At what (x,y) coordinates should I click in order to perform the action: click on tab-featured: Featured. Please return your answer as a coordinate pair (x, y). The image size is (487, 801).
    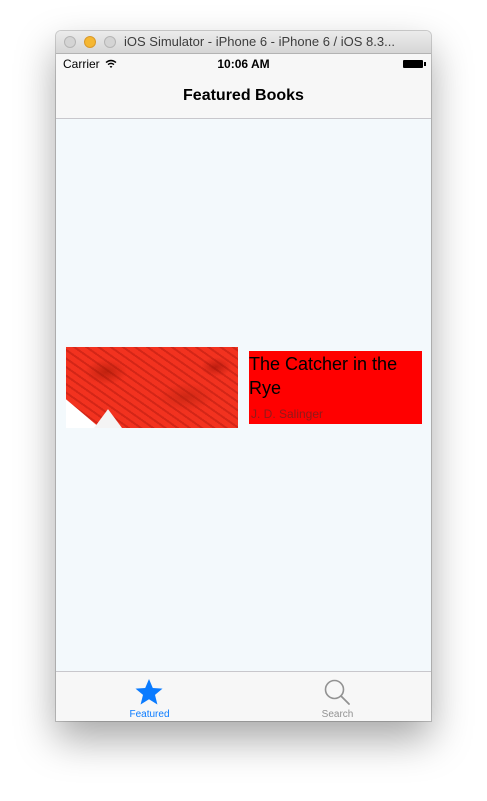
    Looking at the image, I should click on (149, 696).